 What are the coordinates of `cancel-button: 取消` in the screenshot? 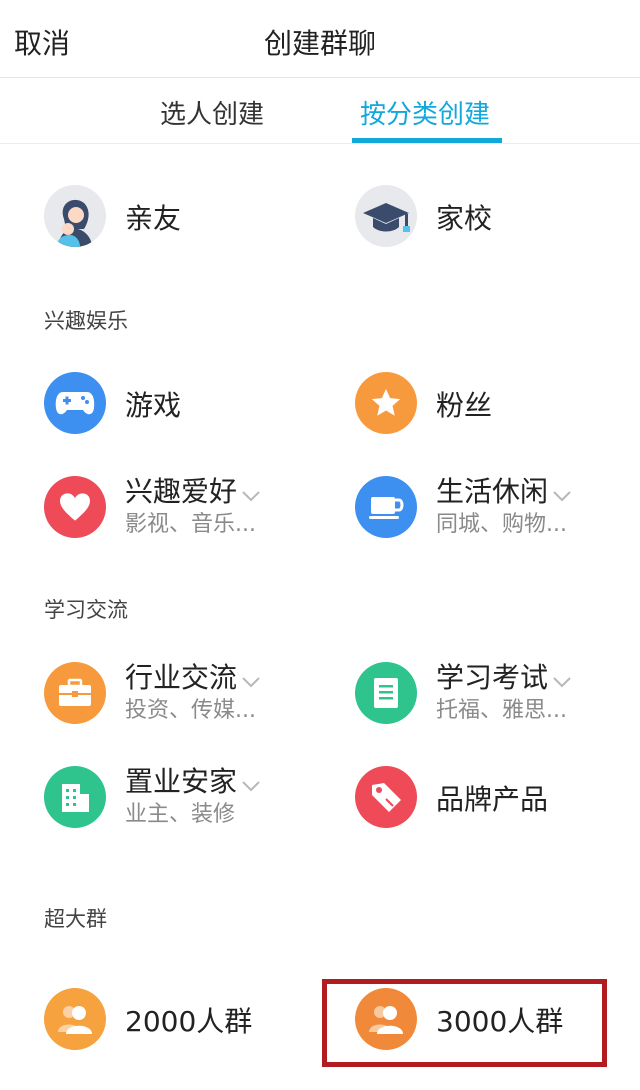 It's located at (42, 42).